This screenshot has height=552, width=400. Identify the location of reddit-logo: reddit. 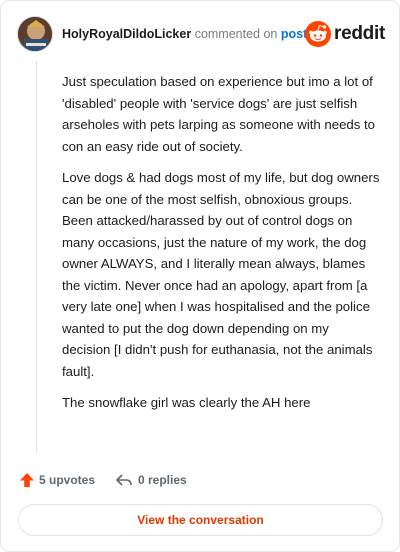
(345, 34).